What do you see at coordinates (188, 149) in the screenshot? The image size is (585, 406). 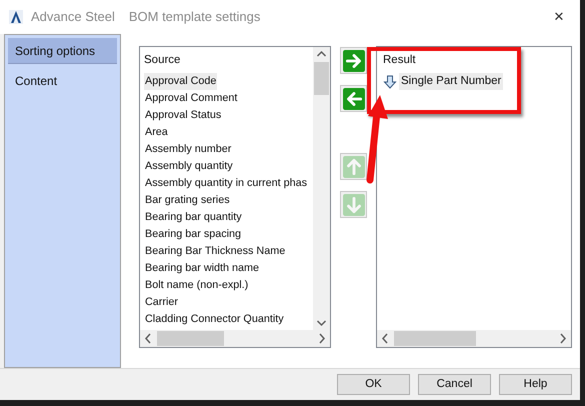 I see `list-item: Assembly number` at bounding box center [188, 149].